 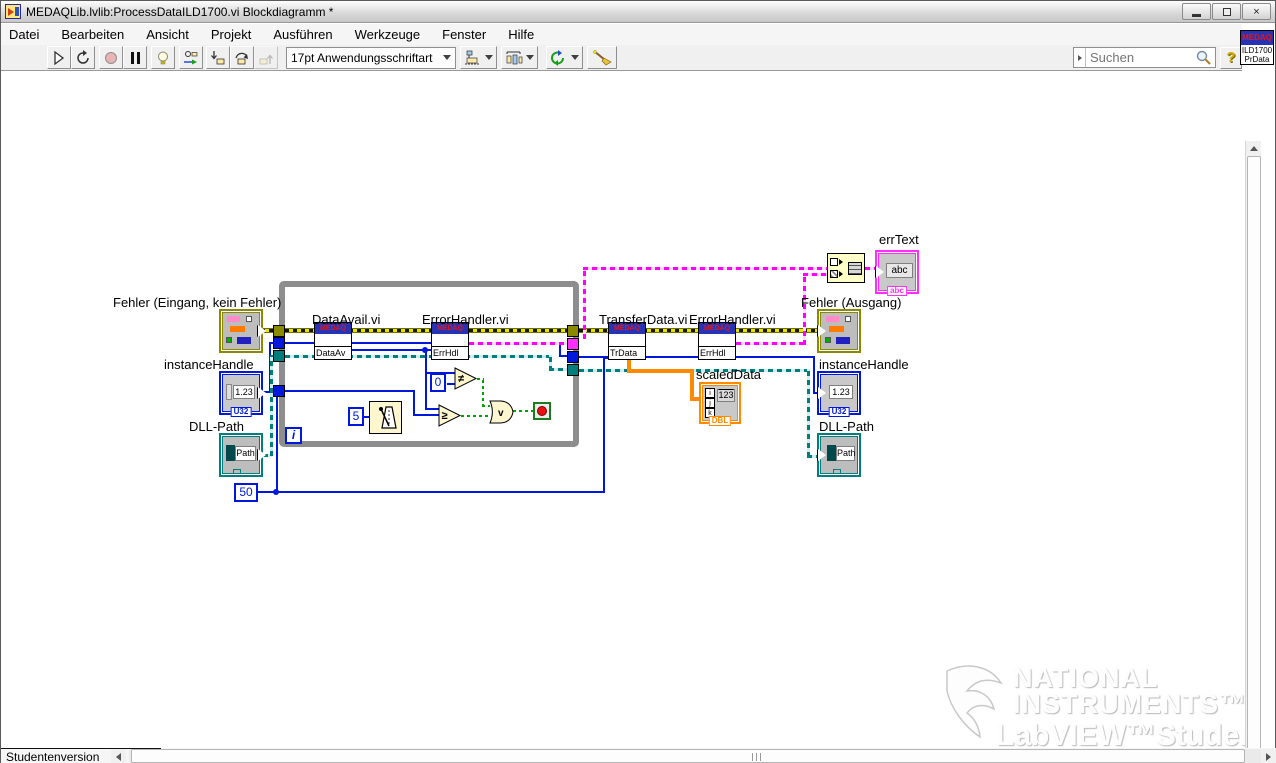 What do you see at coordinates (573, 344) in the screenshot?
I see `tunnel-string` at bounding box center [573, 344].